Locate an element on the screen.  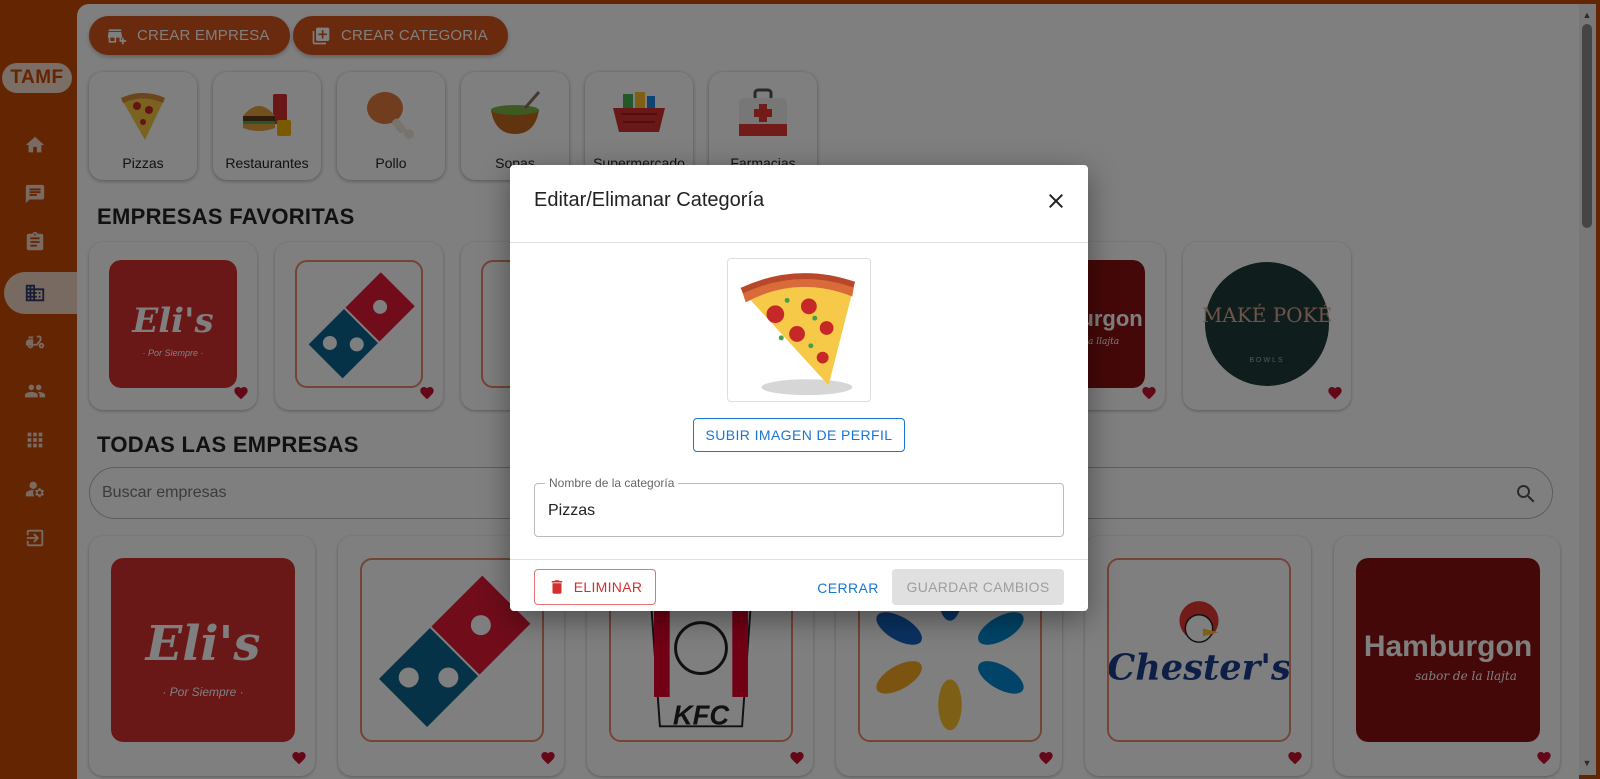
dialog-title: Editar/Elimanar Categoría is located at coordinates (649, 200).